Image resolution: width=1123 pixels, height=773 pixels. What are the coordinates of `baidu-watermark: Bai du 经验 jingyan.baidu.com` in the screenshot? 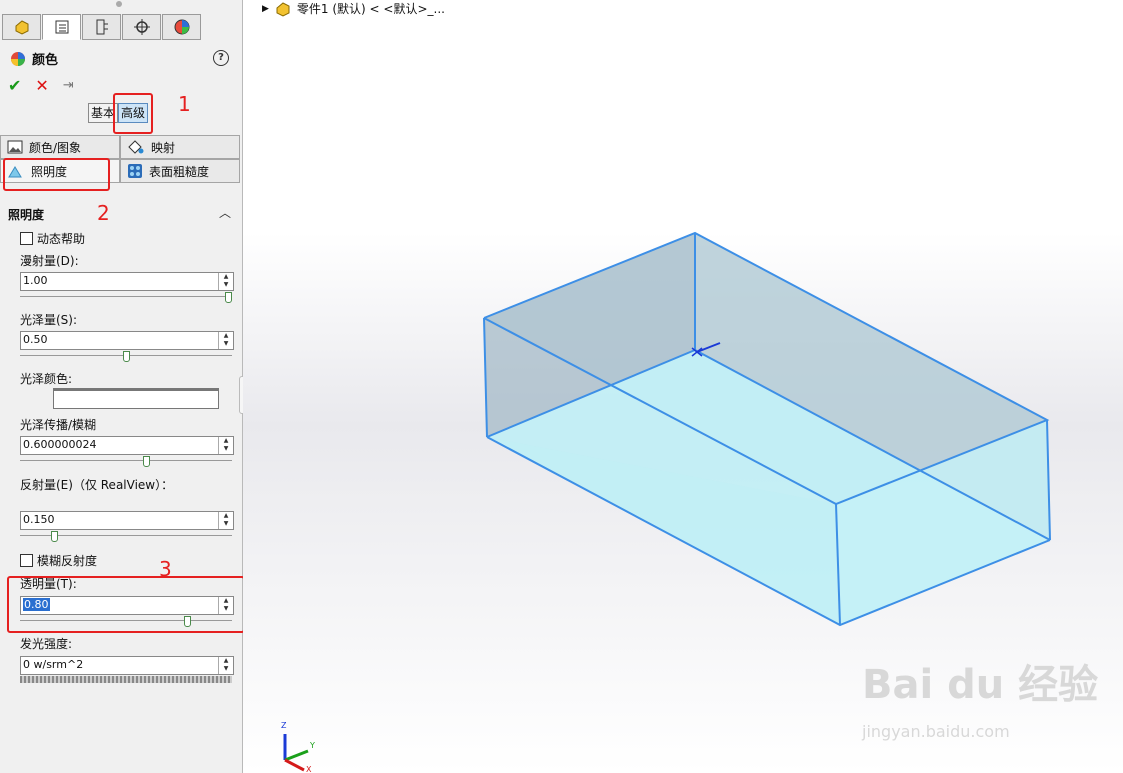 It's located at (980, 696).